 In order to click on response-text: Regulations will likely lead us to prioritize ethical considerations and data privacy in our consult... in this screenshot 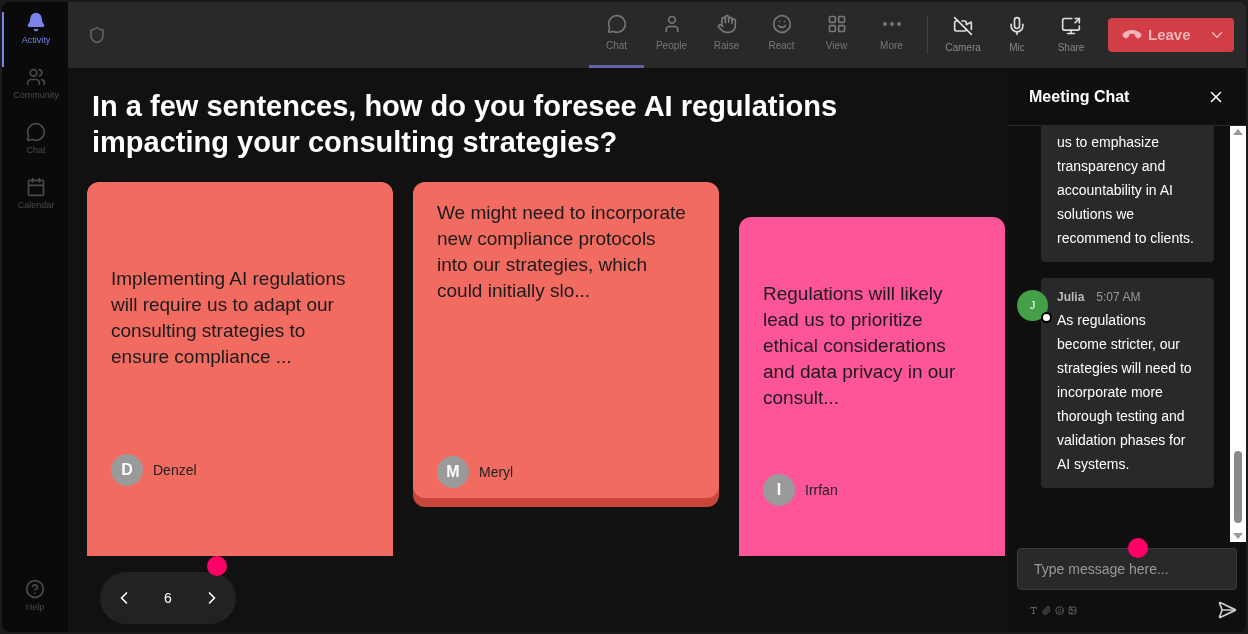, I will do `click(860, 345)`.